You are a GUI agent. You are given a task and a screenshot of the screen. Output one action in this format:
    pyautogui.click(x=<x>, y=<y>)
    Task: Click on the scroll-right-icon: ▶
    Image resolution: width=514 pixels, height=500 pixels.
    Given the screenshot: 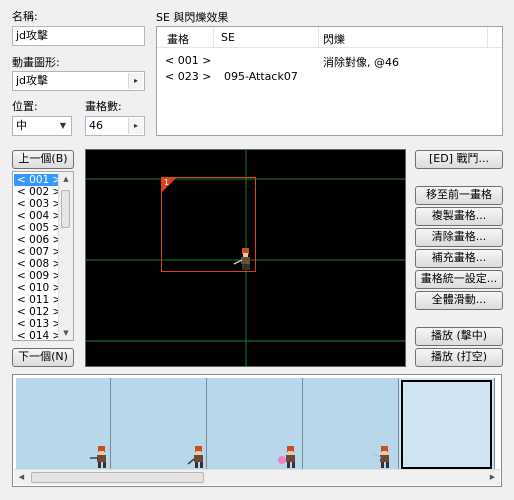 What is the action you would take?
    pyautogui.click(x=492, y=477)
    